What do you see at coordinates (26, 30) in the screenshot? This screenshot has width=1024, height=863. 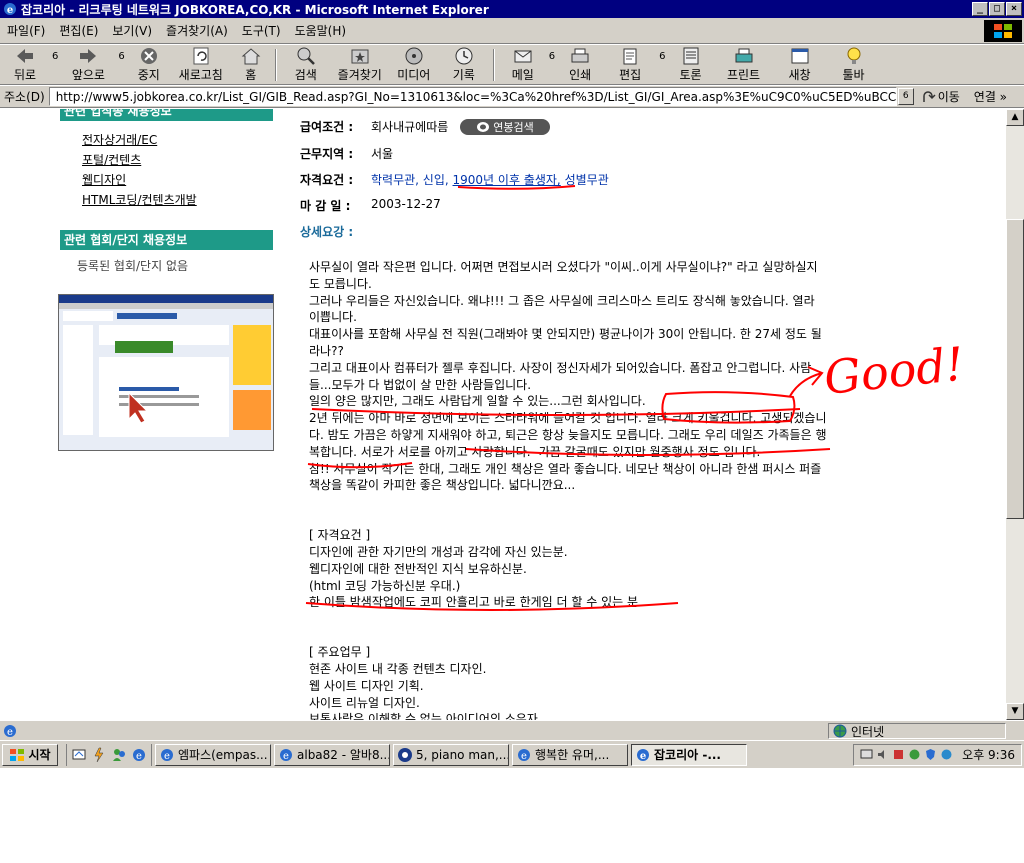 I see `menu-file: 파일(F)` at bounding box center [26, 30].